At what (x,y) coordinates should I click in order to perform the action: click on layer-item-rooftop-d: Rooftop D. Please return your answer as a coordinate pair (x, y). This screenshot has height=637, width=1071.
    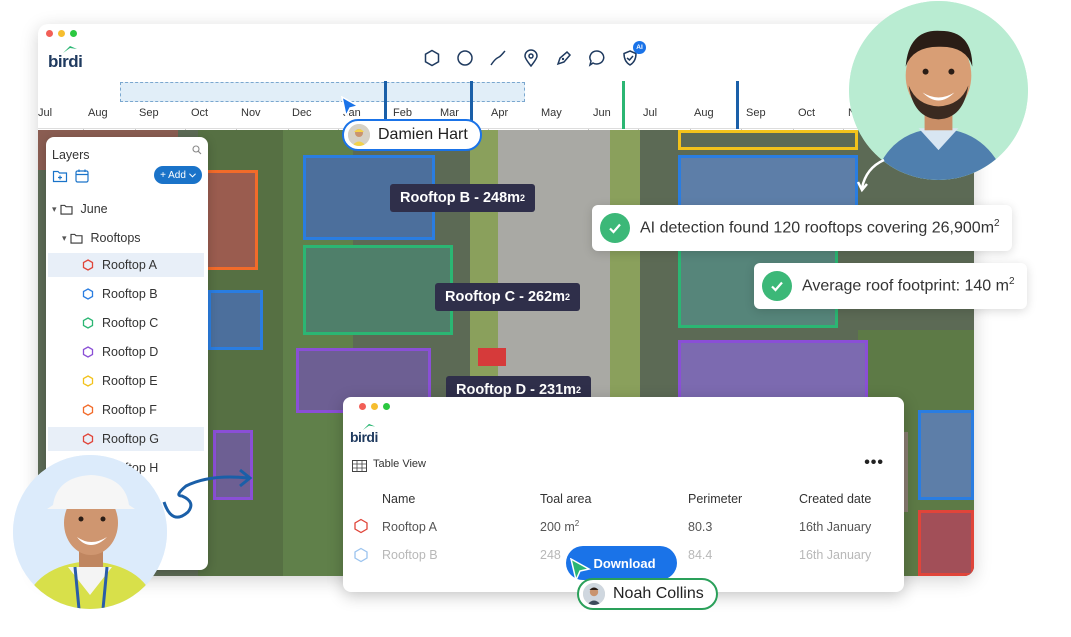
    Looking at the image, I should click on (126, 352).